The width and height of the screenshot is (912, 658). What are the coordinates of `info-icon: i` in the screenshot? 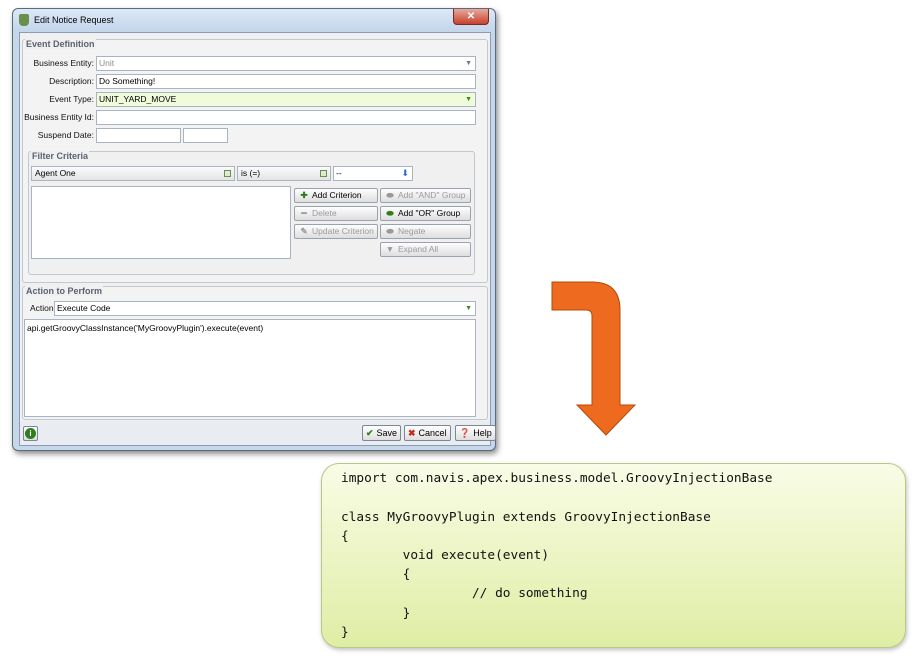 It's located at (30, 433).